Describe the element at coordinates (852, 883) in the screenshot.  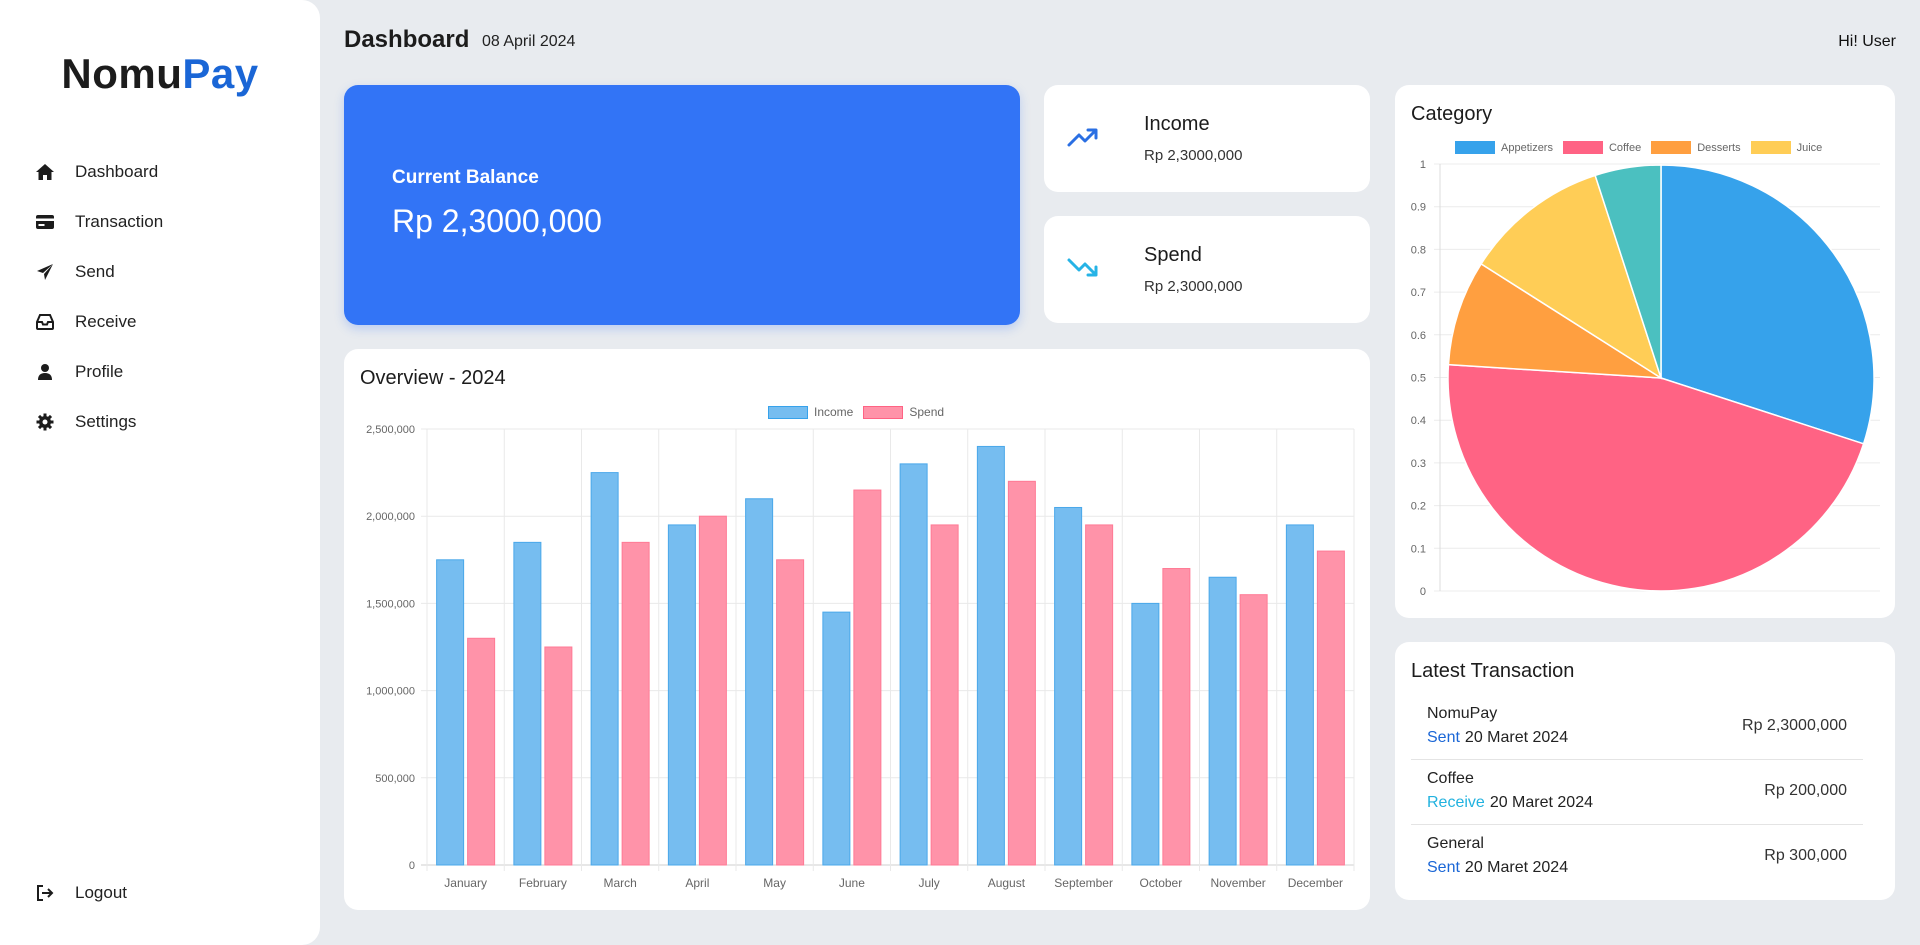
I see `x-tick-label: June` at that location.